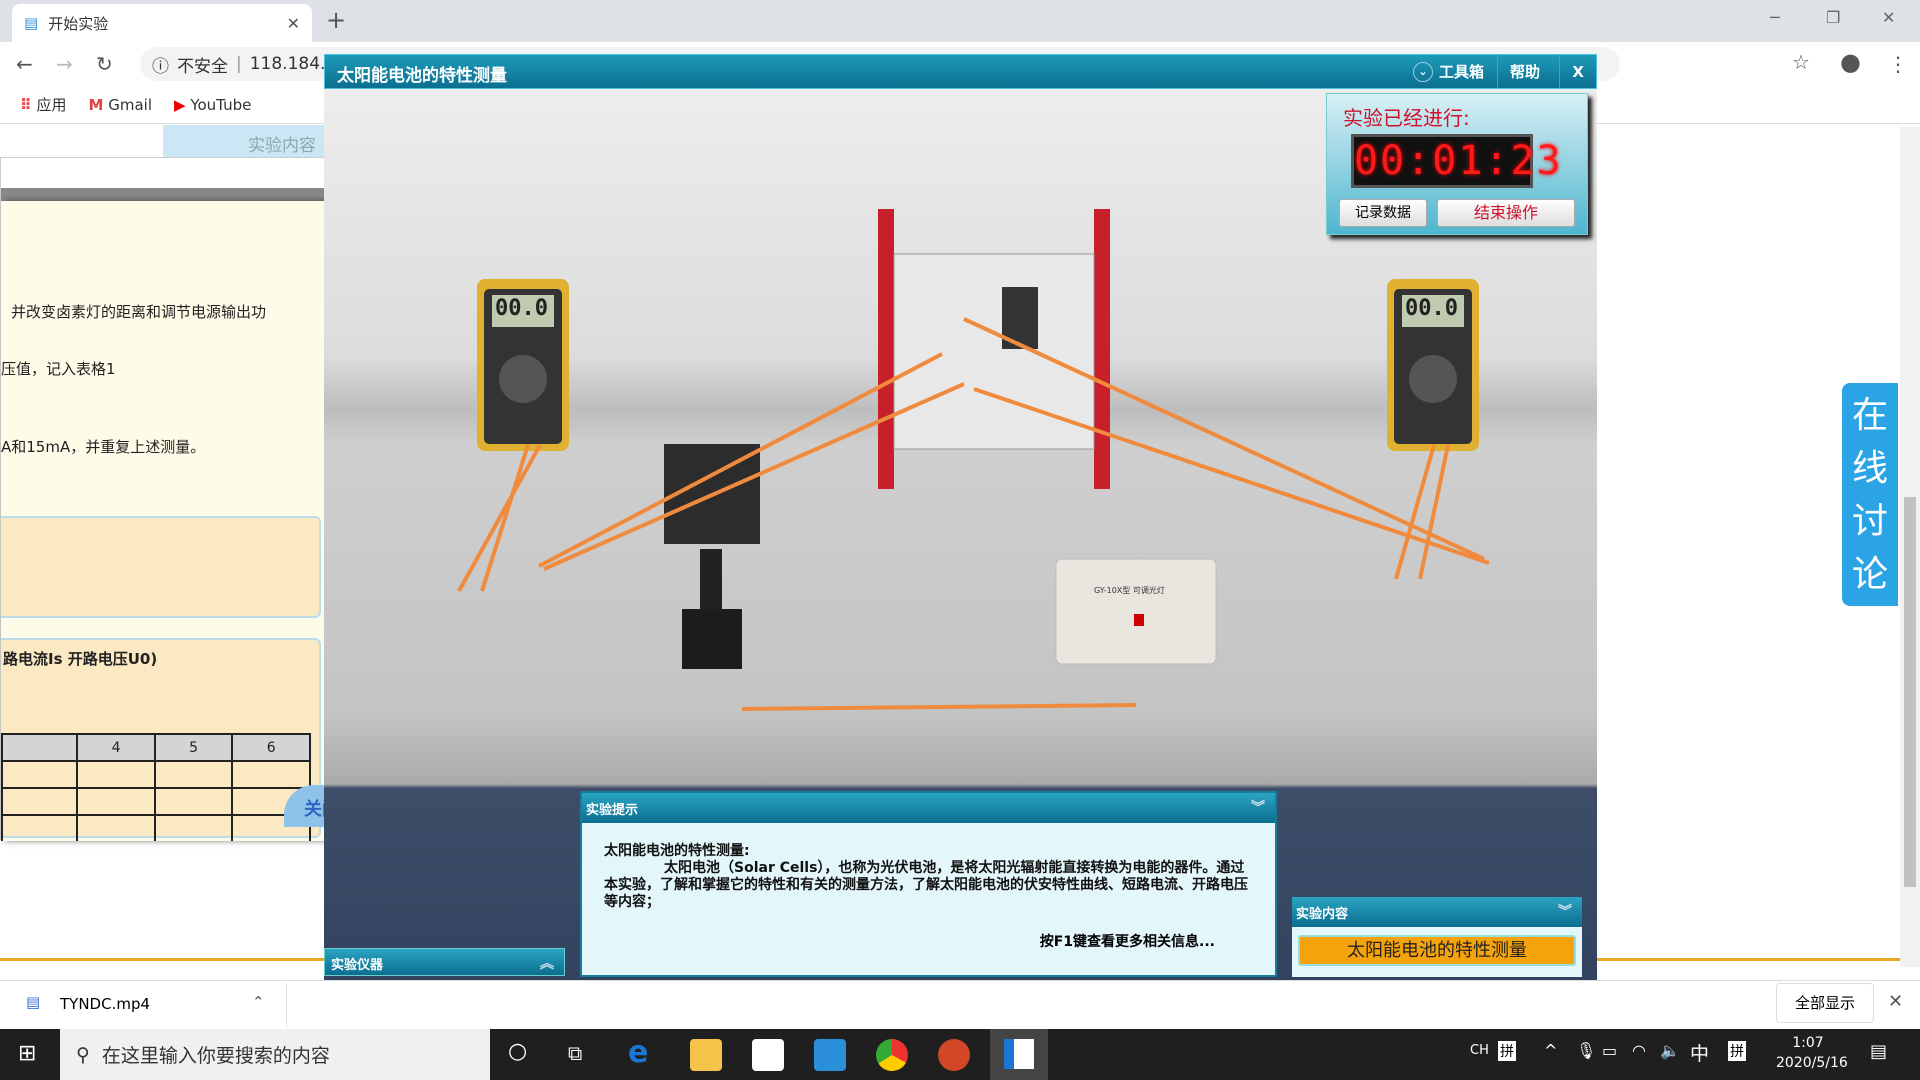 Image resolution: width=1920 pixels, height=1080 pixels. I want to click on close-window-icon: ✕, so click(1888, 17).